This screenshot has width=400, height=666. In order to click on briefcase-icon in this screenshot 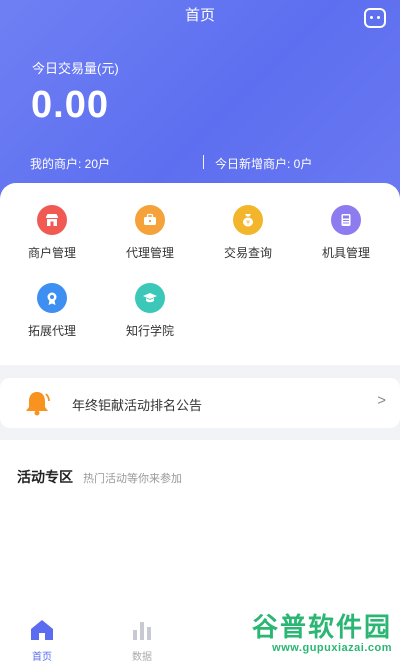, I will do `click(150, 220)`.